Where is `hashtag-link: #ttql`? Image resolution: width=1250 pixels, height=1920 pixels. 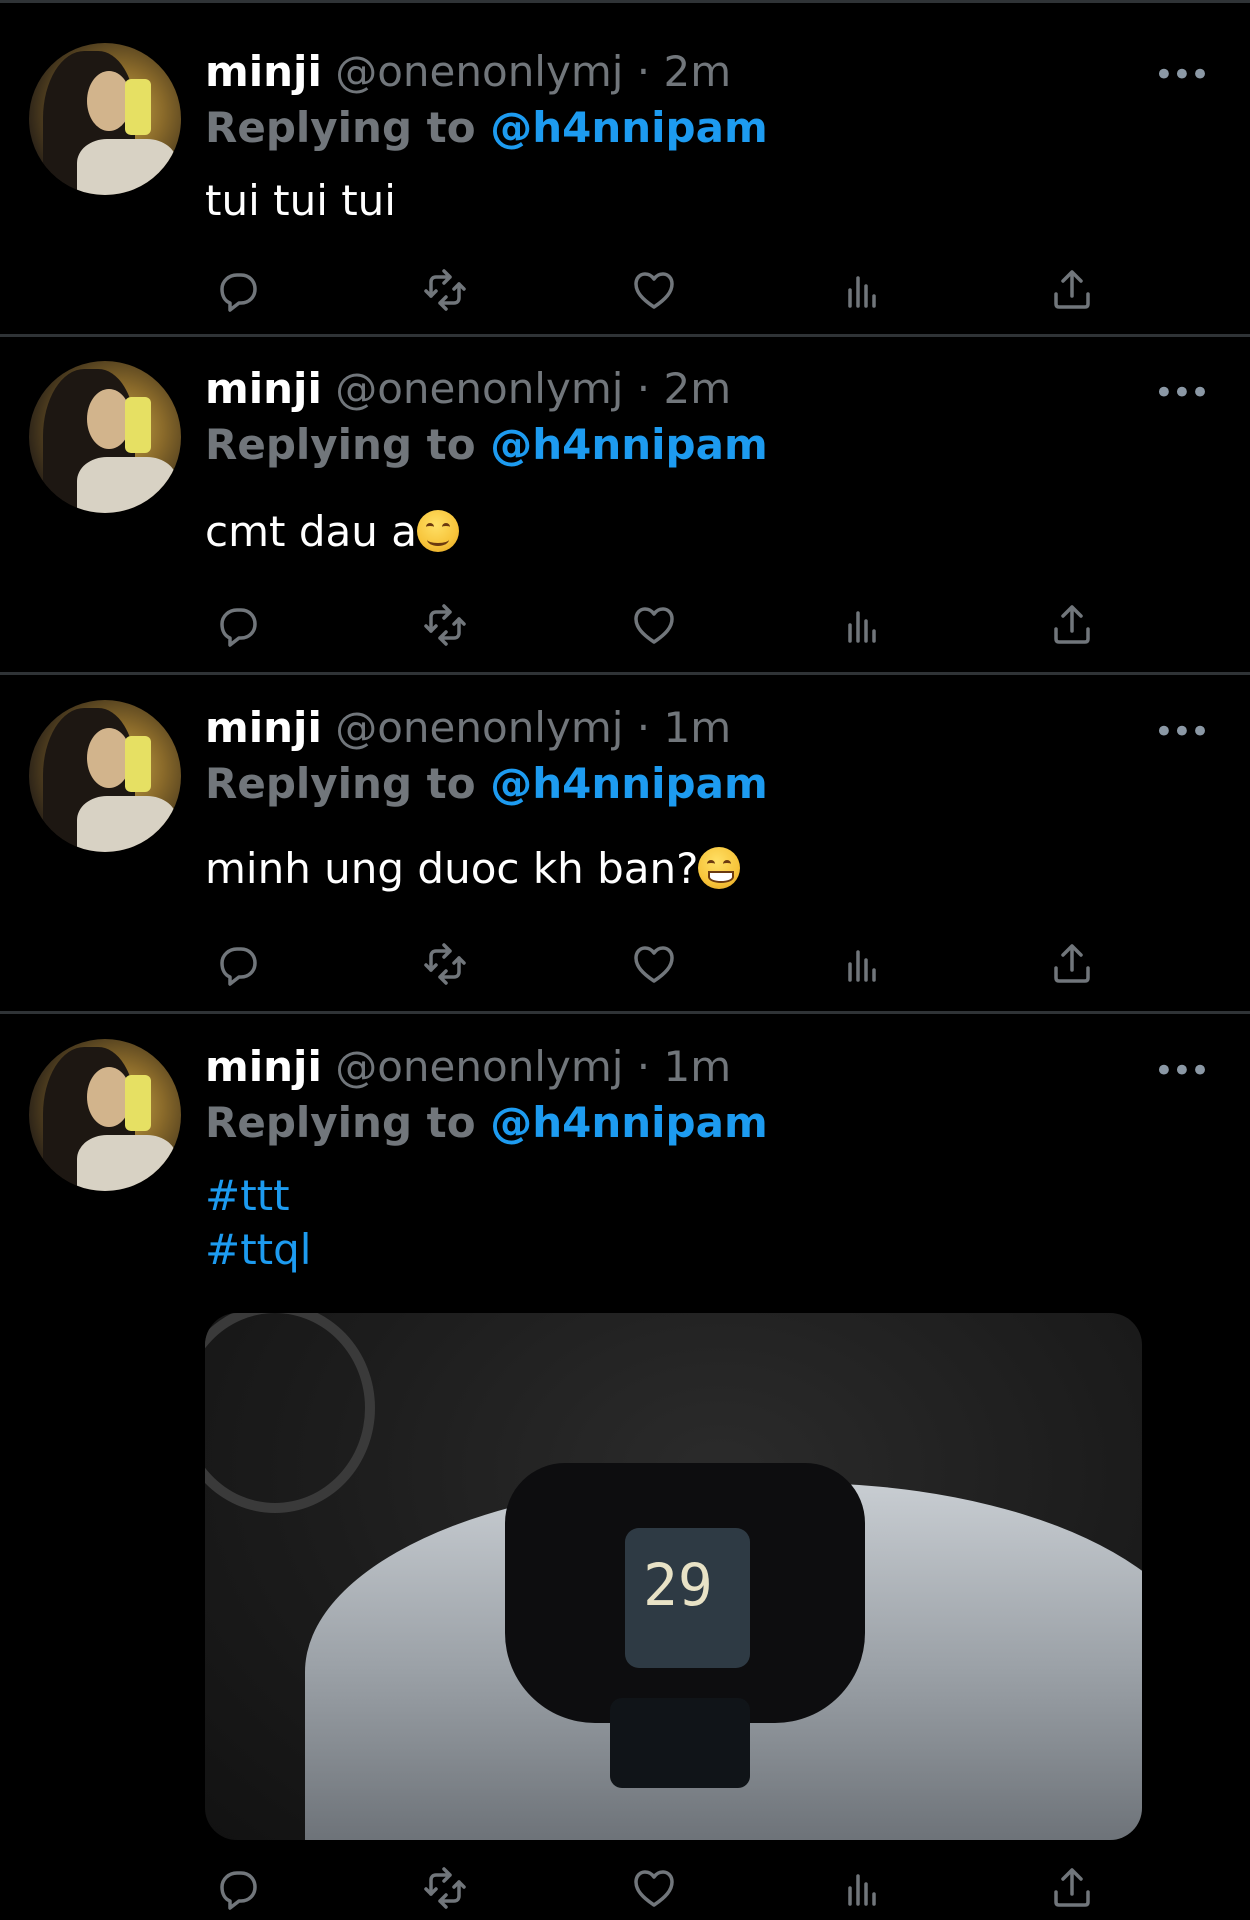
hashtag-link: #ttql is located at coordinates (258, 1250).